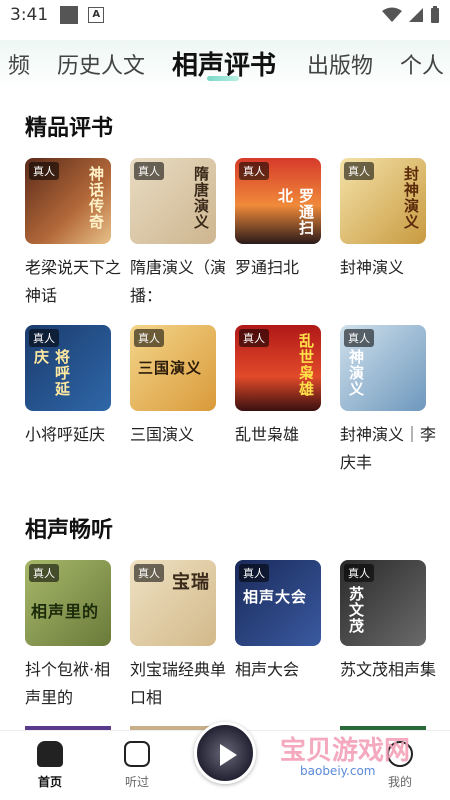 The width and height of the screenshot is (450, 800). What do you see at coordinates (356, 373) in the screenshot?
I see `cover-title: 神演义` at bounding box center [356, 373].